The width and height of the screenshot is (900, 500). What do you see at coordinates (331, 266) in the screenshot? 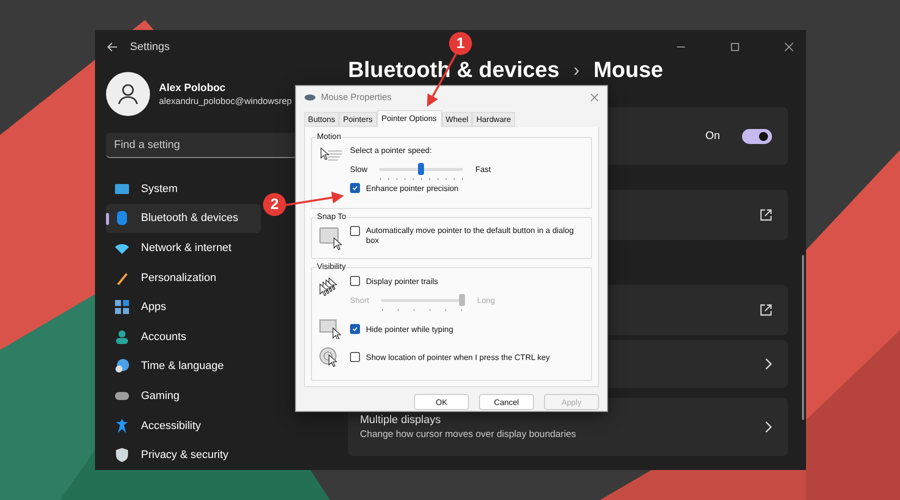
I see `group-heading: Visibility` at bounding box center [331, 266].